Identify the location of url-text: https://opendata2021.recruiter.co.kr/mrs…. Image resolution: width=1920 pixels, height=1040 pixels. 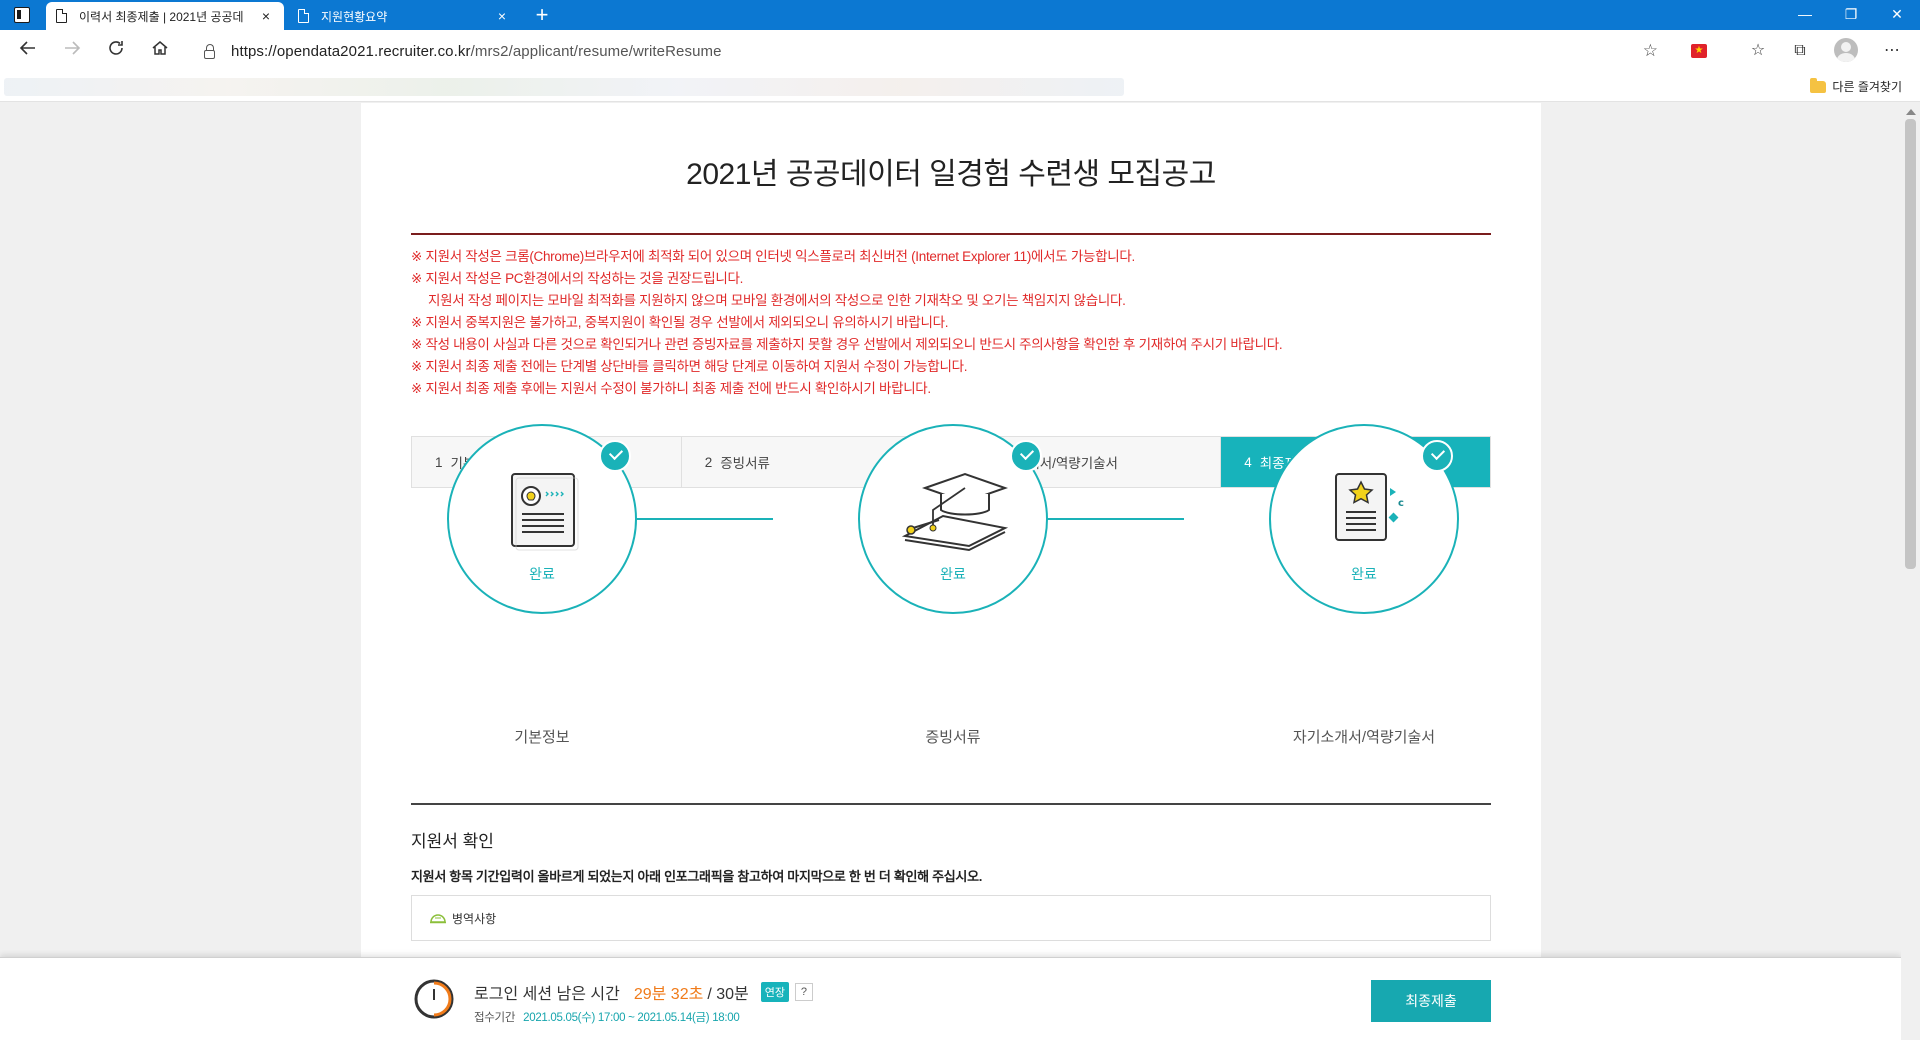
(476, 51).